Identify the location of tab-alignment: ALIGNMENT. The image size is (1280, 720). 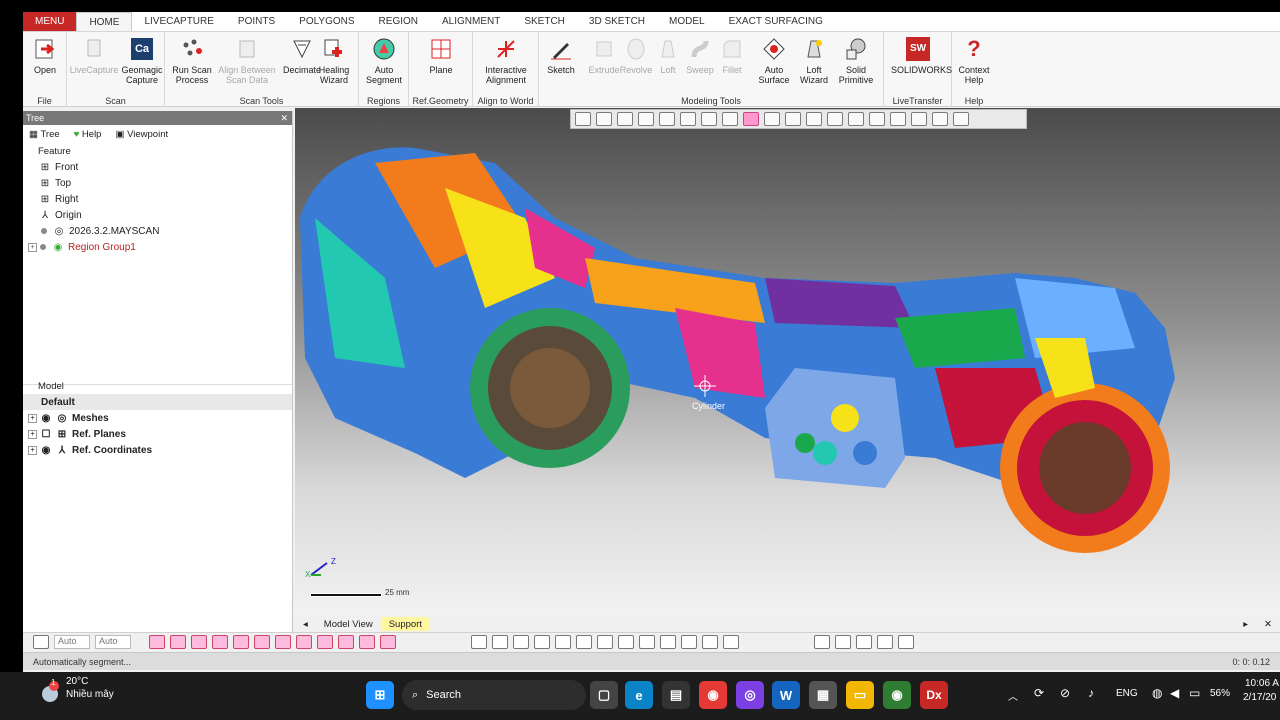
(471, 21).